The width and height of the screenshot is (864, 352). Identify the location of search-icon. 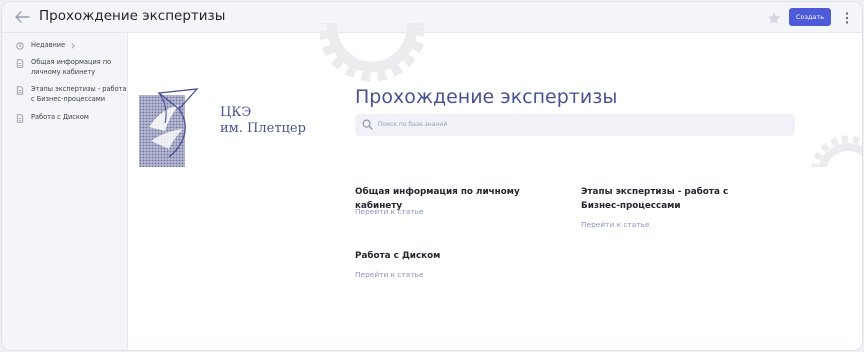
(367, 124).